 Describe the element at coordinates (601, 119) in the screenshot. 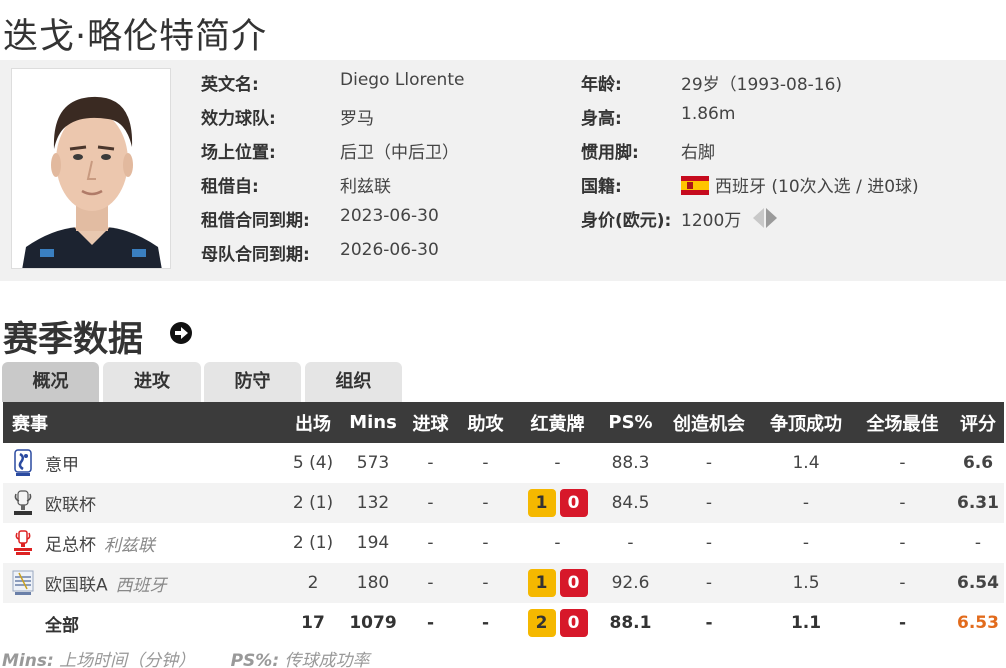

I see `height-label: 身高:` at that location.